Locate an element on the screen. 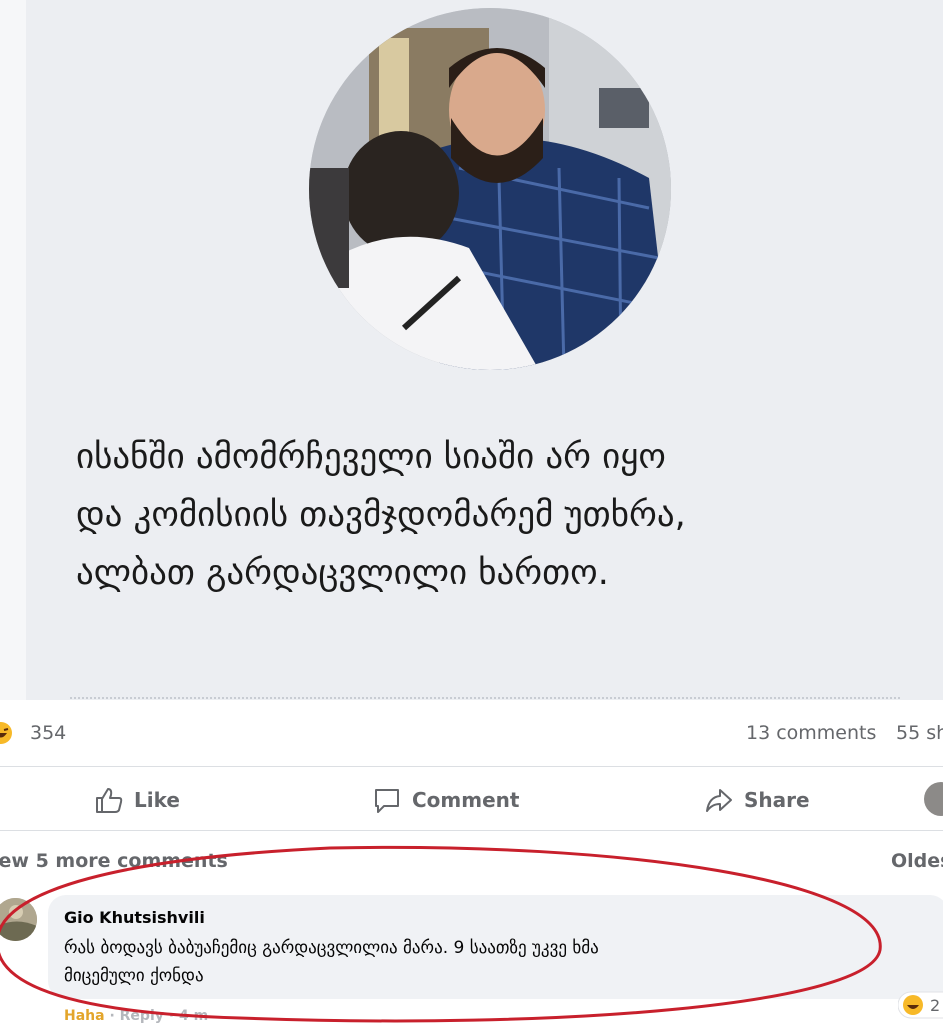 Image resolution: width=943 pixels, height=1024 pixels. reaction-count: 354 is located at coordinates (48, 733).